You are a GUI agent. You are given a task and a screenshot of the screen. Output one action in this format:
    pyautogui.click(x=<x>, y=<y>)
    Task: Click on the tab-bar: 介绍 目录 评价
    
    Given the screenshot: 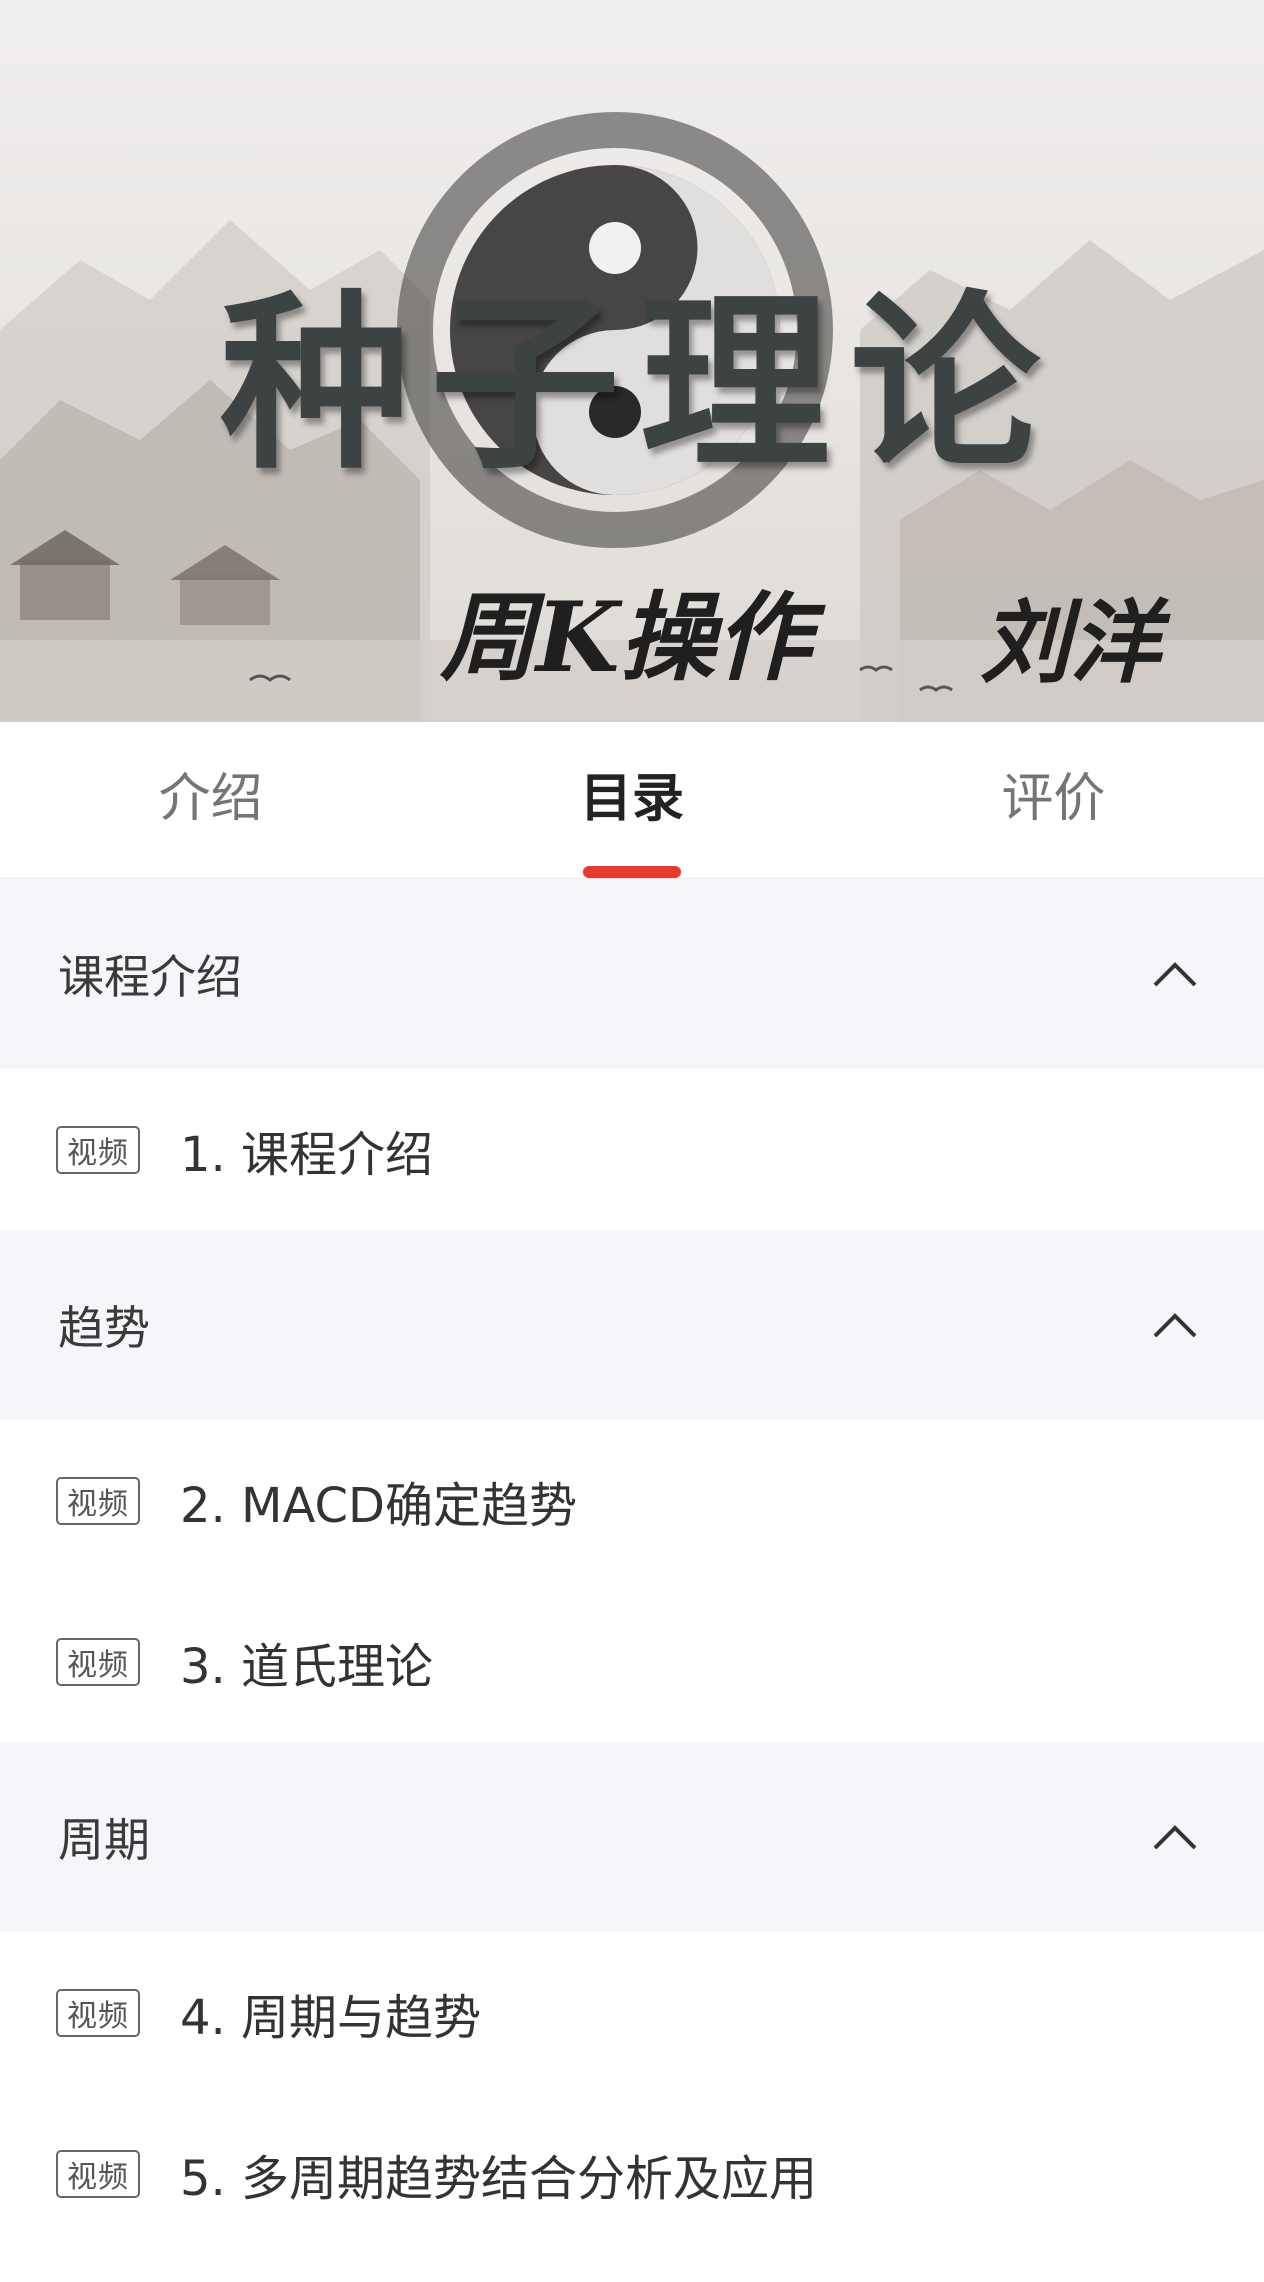 What is the action you would take?
    pyautogui.click(x=632, y=800)
    